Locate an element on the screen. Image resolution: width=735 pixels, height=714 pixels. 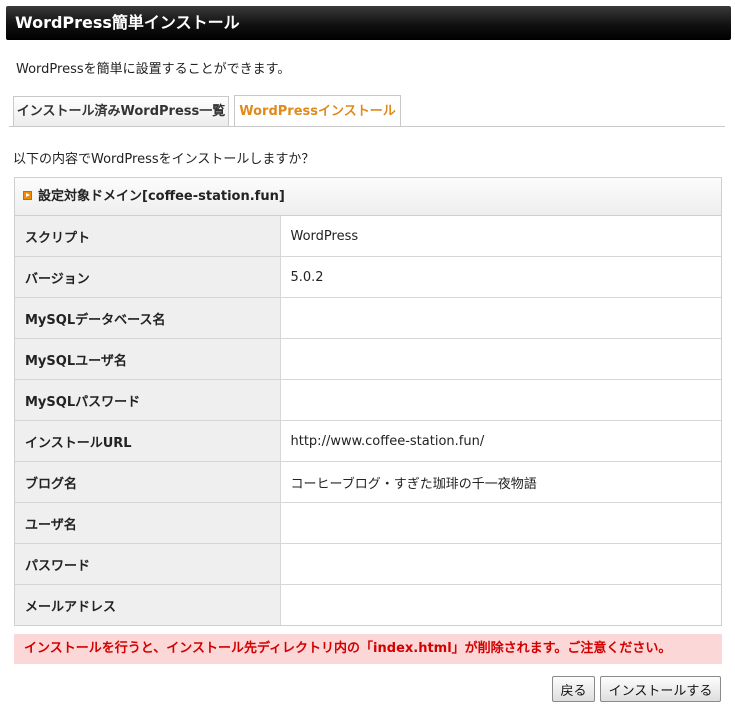
table-row: スクリプト WordPress is located at coordinates (368, 236).